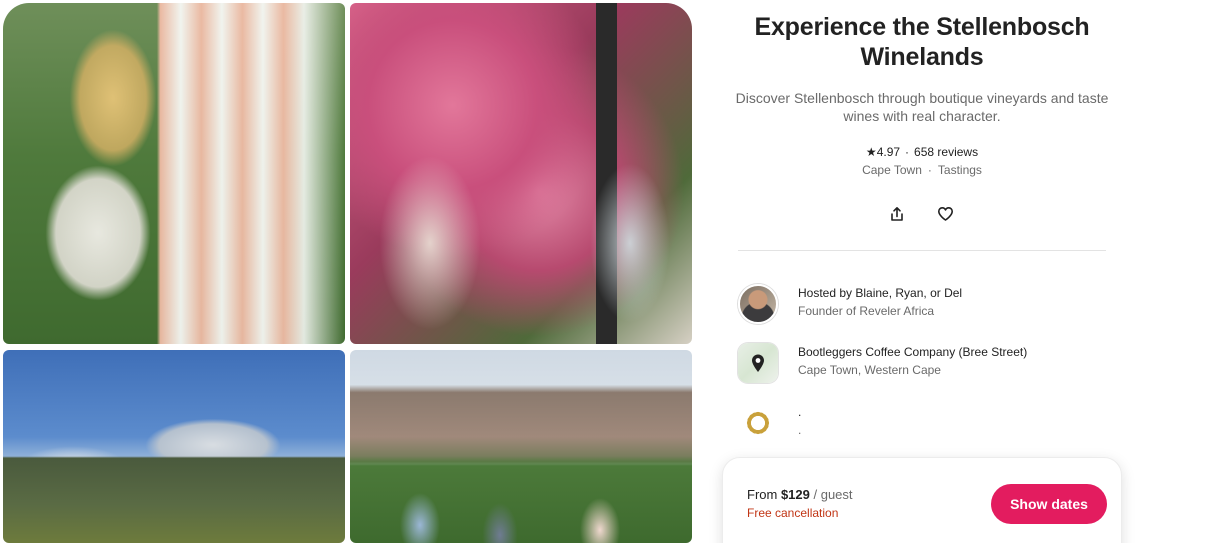 The width and height of the screenshot is (1217, 543). What do you see at coordinates (1049, 504) in the screenshot?
I see `show-dates-button: Show dates` at bounding box center [1049, 504].